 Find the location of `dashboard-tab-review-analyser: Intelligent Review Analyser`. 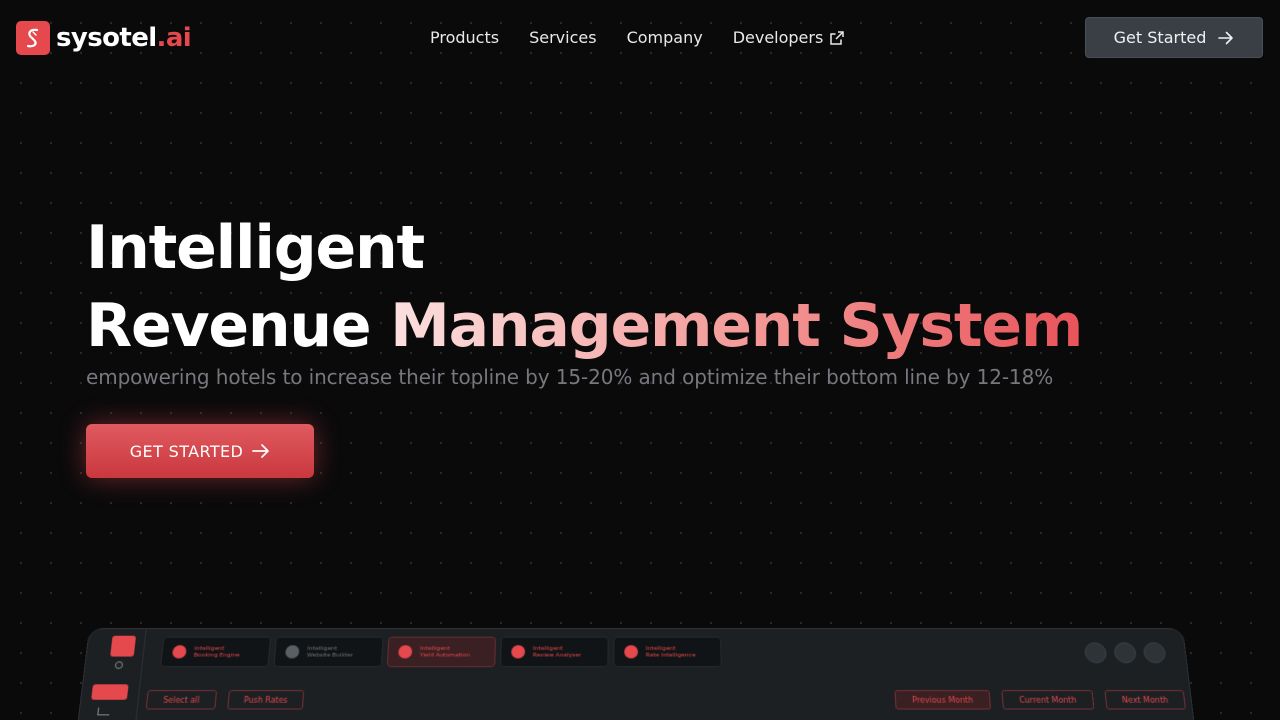

dashboard-tab-review-analyser: Intelligent Review Analyser is located at coordinates (554, 652).